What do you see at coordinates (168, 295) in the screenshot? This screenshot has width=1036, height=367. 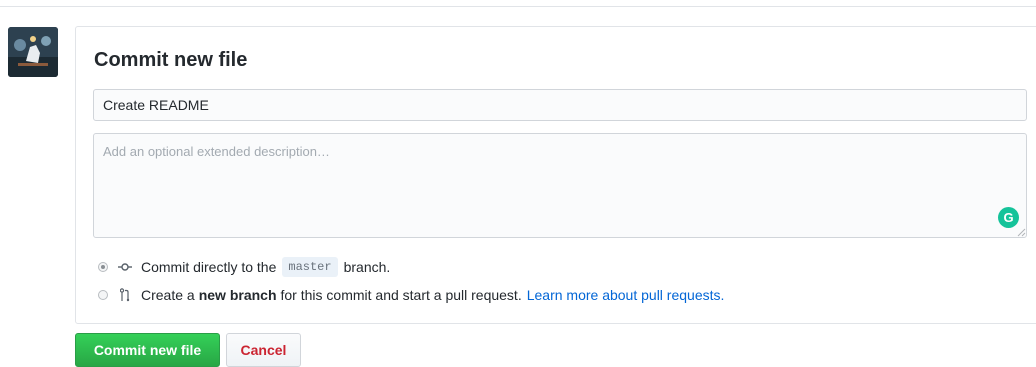 I see `new-branch-text-before: Create a` at bounding box center [168, 295].